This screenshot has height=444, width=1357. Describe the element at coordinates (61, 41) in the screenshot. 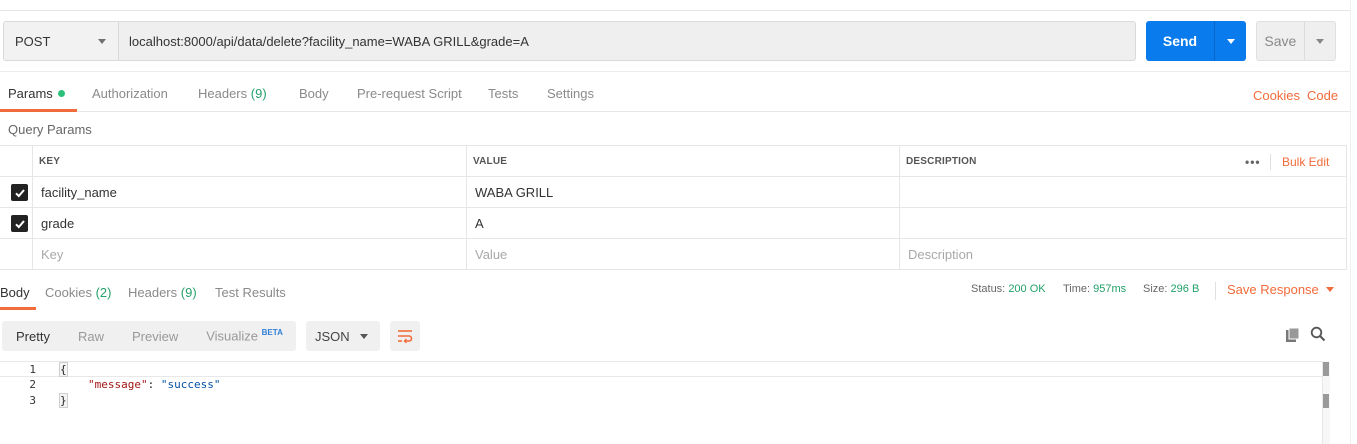

I see `method-select: POST` at that location.